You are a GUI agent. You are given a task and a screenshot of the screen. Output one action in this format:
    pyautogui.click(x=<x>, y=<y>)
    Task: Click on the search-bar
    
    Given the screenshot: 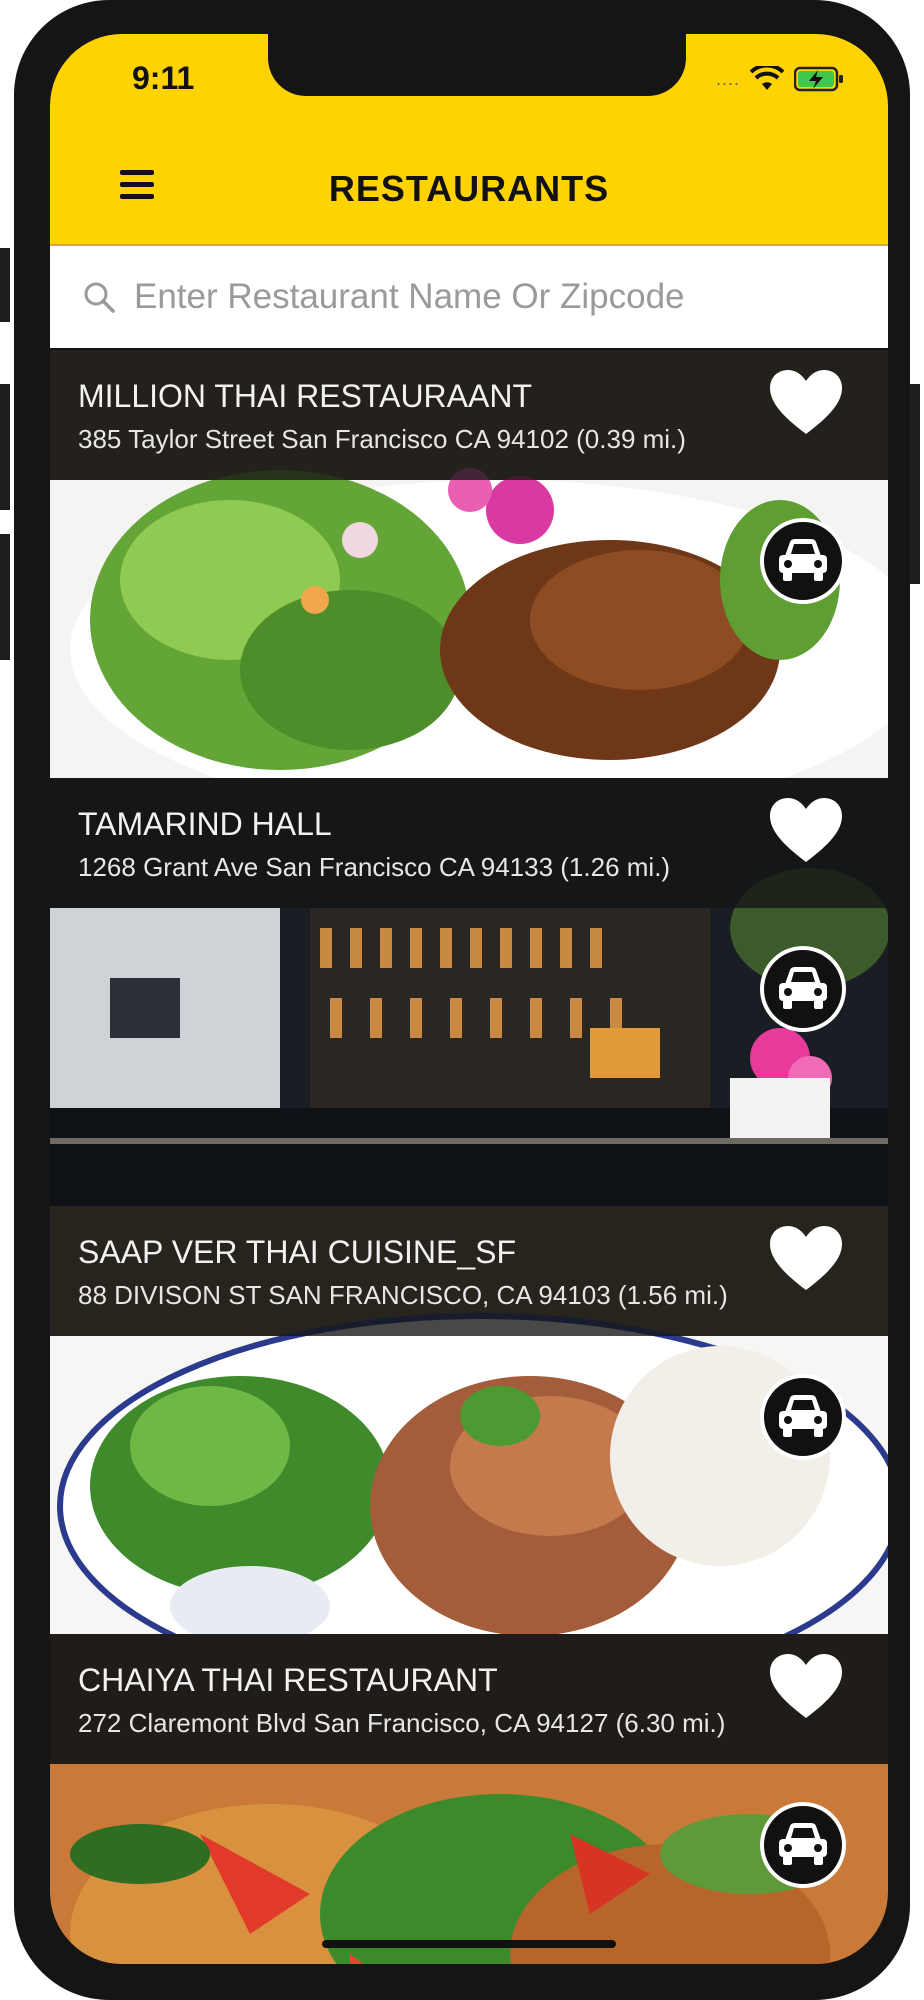 What is the action you would take?
    pyautogui.click(x=469, y=297)
    